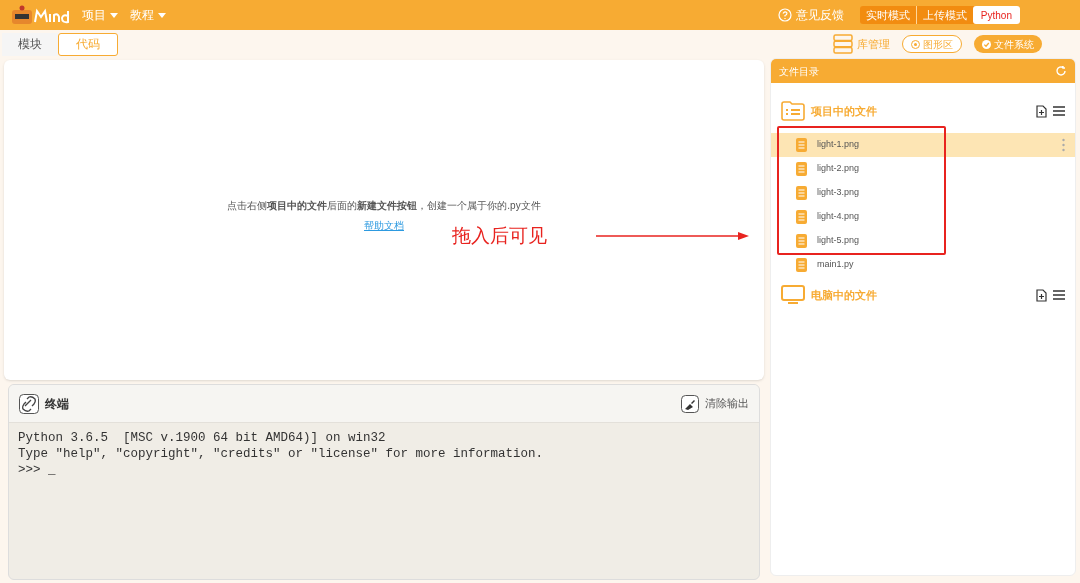 Image resolution: width=1080 pixels, height=583 pixels. What do you see at coordinates (923, 145) in the screenshot?
I see `file-row: light-1.png` at bounding box center [923, 145].